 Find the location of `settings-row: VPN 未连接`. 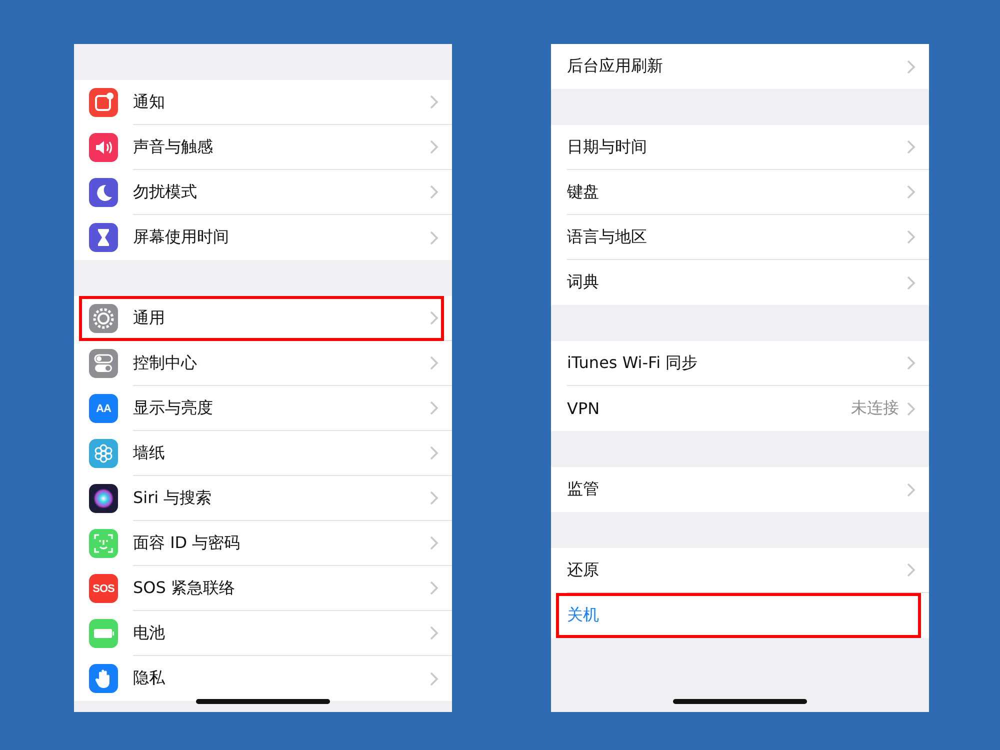

settings-row: VPN 未连接 is located at coordinates (740, 408).